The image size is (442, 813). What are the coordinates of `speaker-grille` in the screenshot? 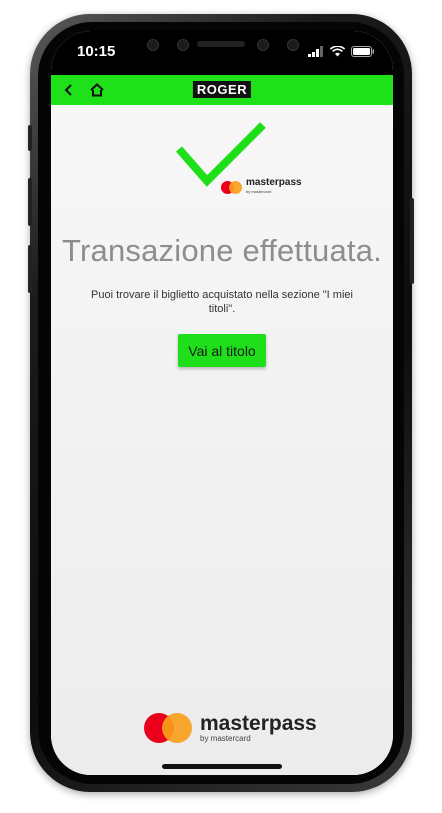 It's located at (221, 44).